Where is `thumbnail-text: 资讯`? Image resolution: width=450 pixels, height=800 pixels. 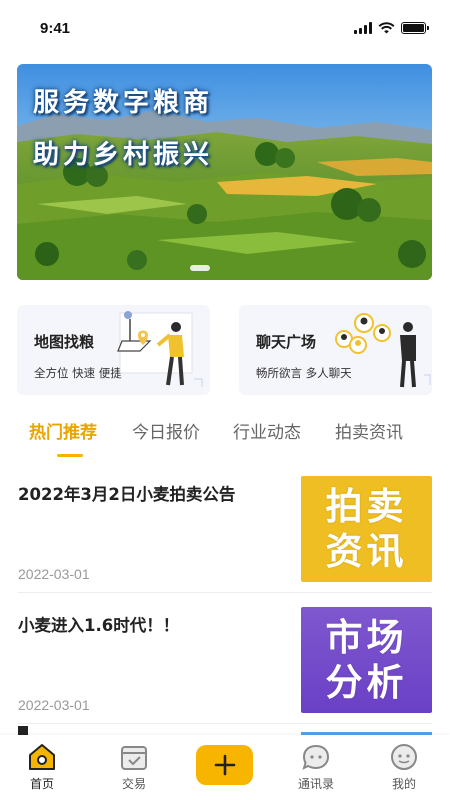 thumbnail-text: 资讯 is located at coordinates (366, 551).